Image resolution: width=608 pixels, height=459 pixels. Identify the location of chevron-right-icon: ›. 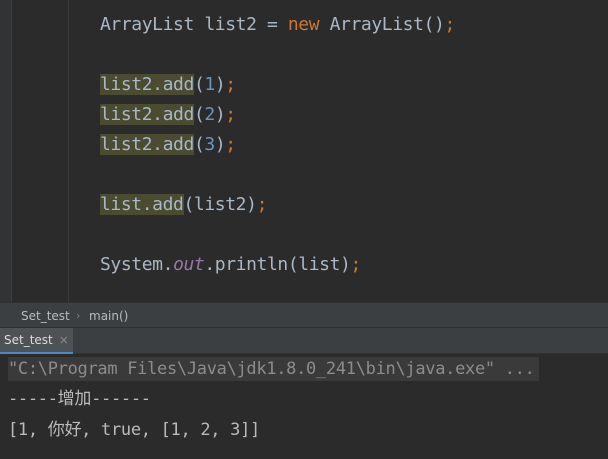
(78, 315).